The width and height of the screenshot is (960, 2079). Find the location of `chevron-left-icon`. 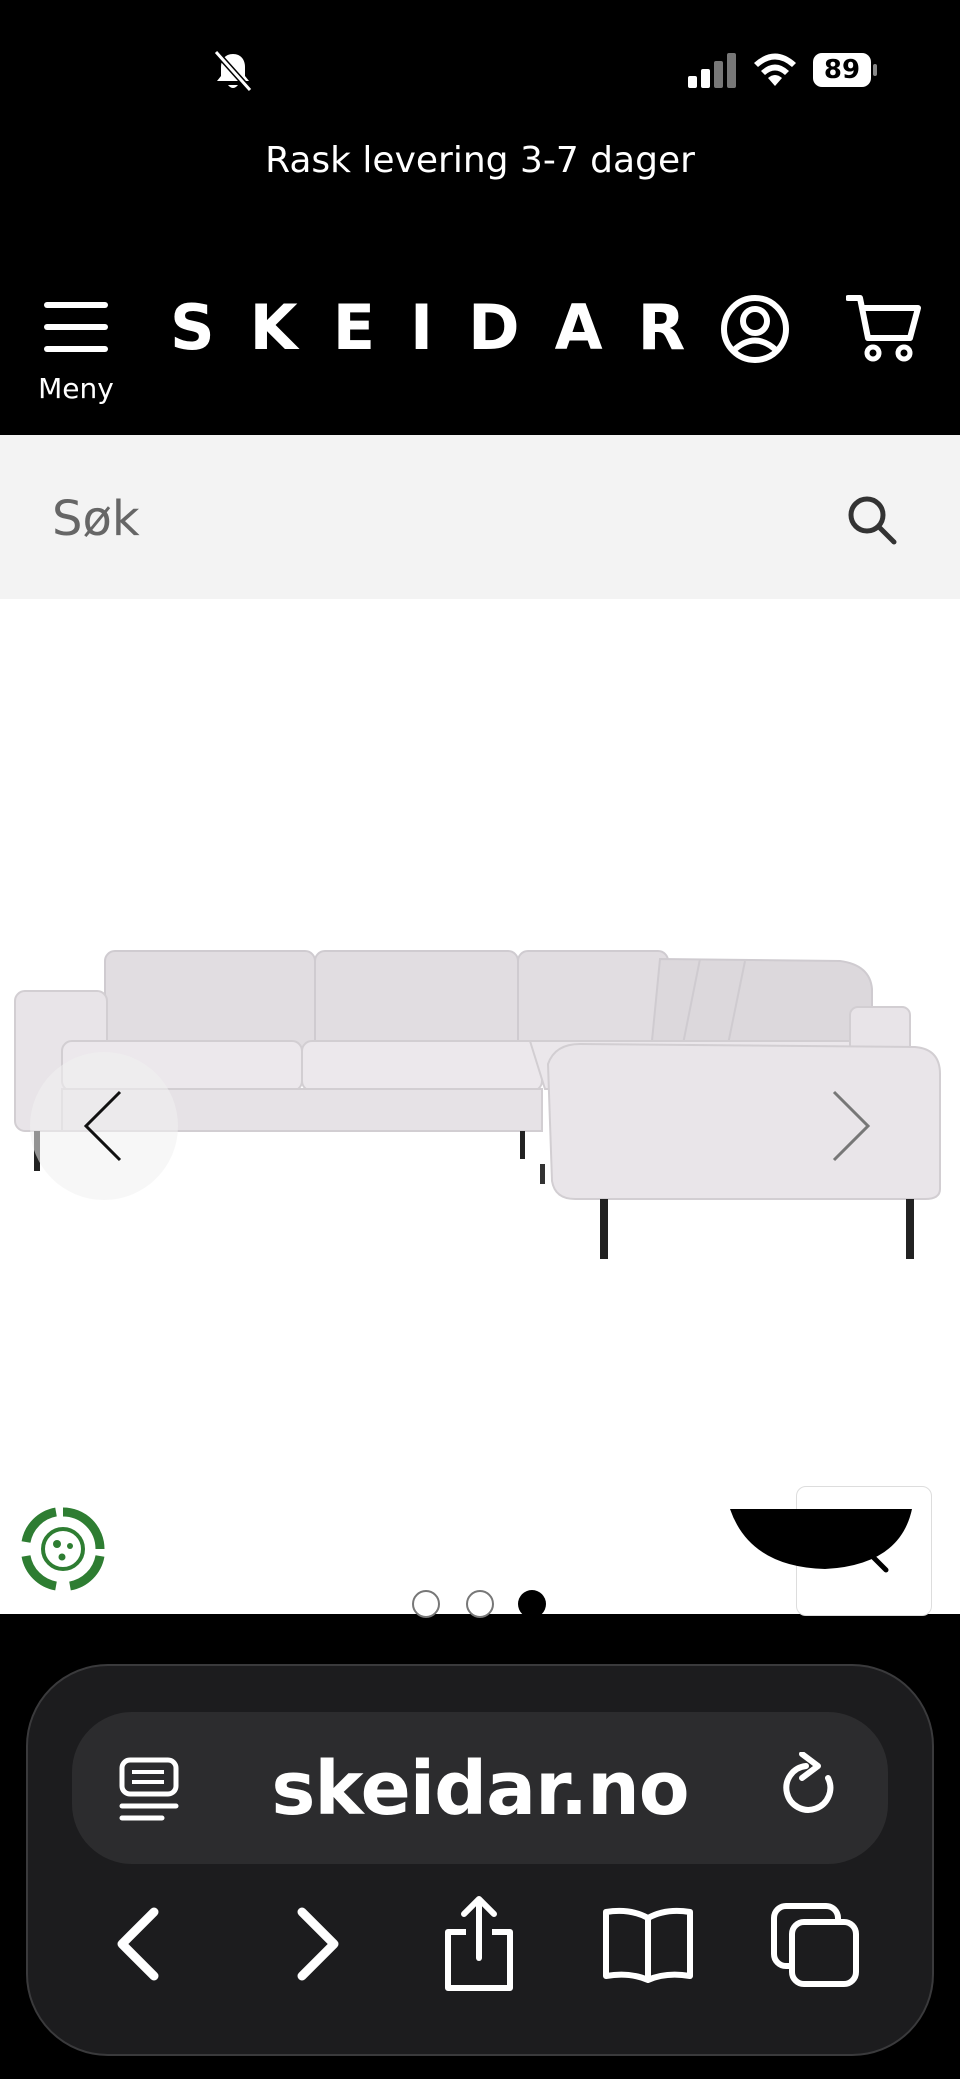

chevron-left-icon is located at coordinates (103, 1126).